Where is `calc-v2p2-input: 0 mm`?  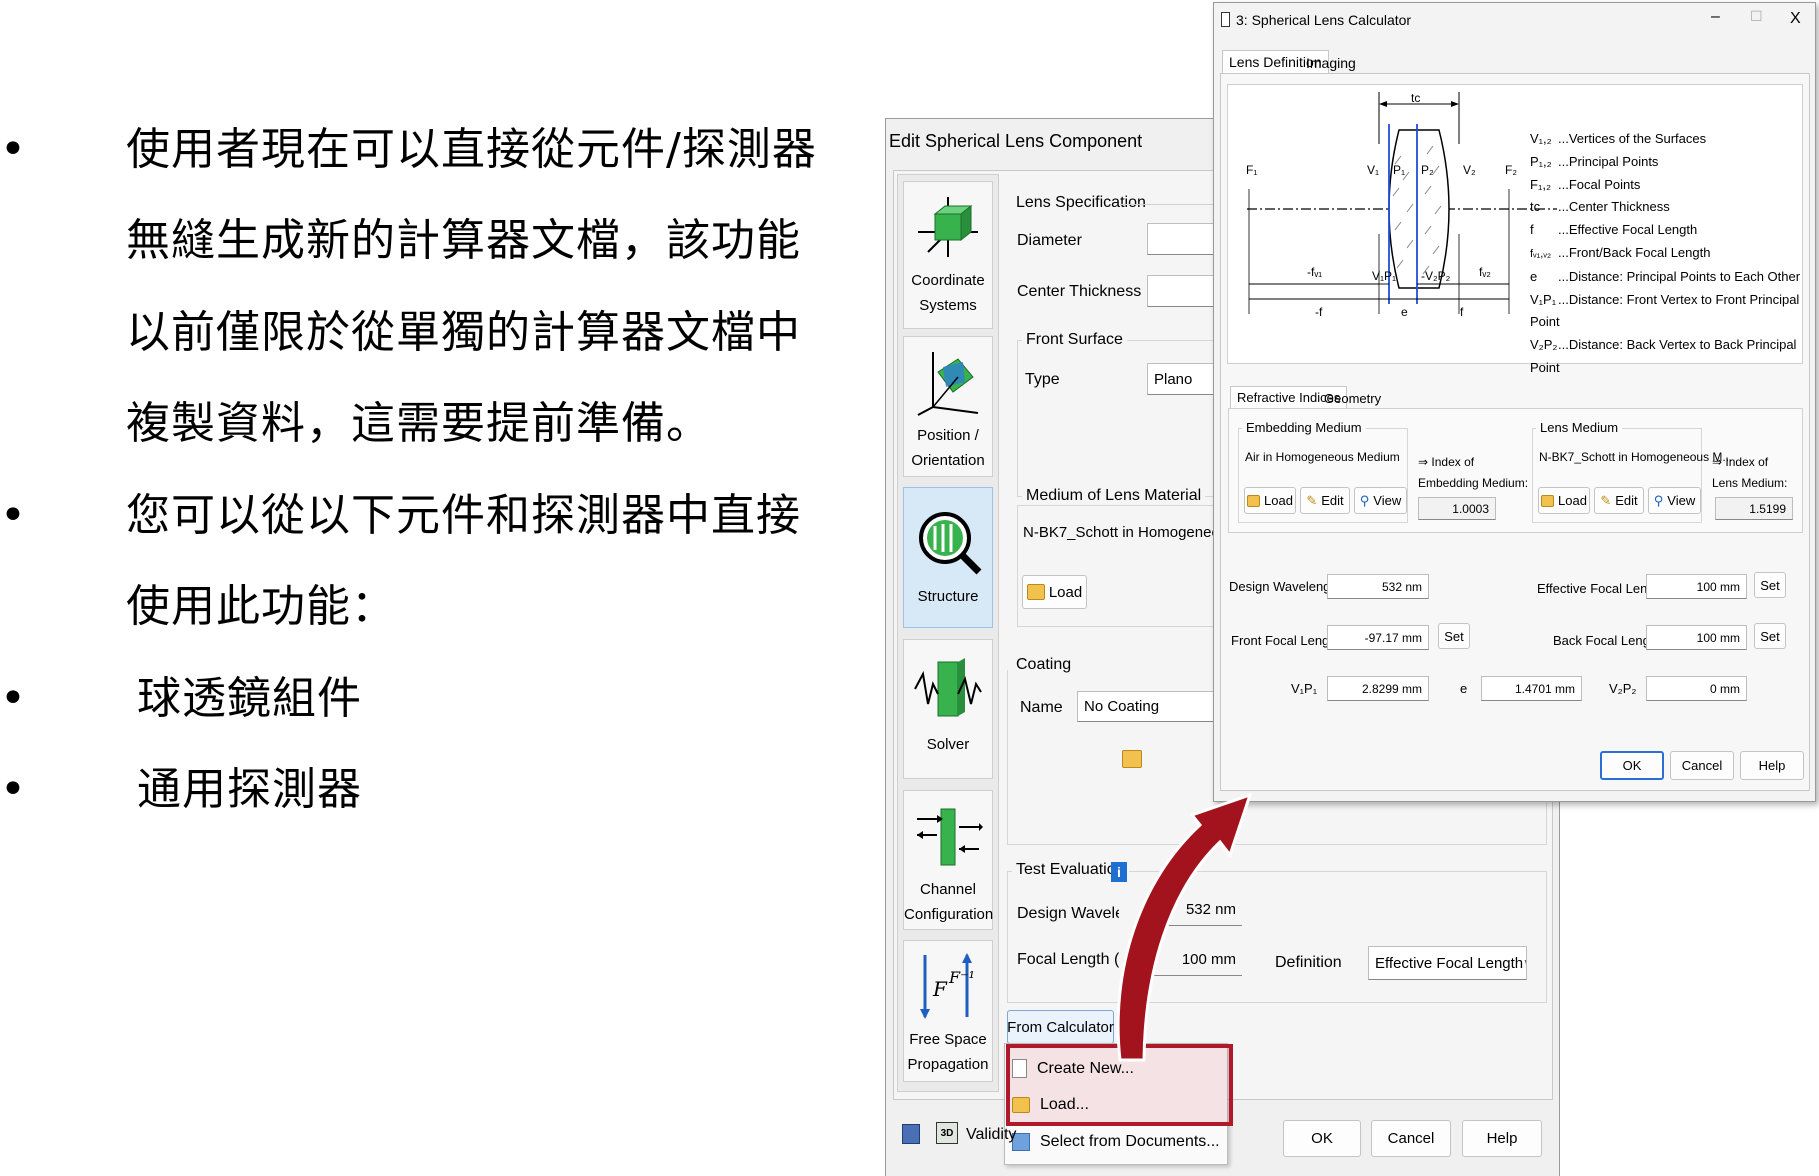 calc-v2p2-input: 0 mm is located at coordinates (1696, 688).